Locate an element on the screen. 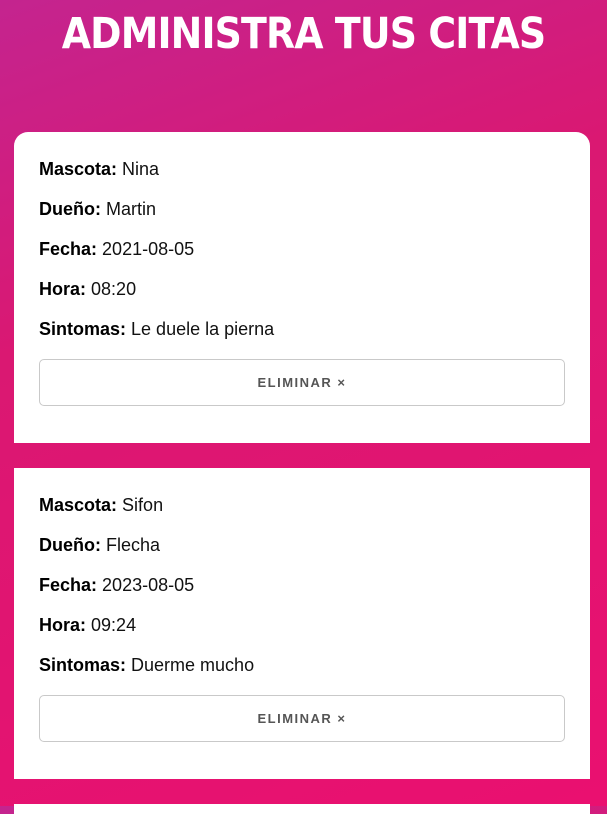 The width and height of the screenshot is (607, 814). time-value: 09:24 is located at coordinates (114, 625).